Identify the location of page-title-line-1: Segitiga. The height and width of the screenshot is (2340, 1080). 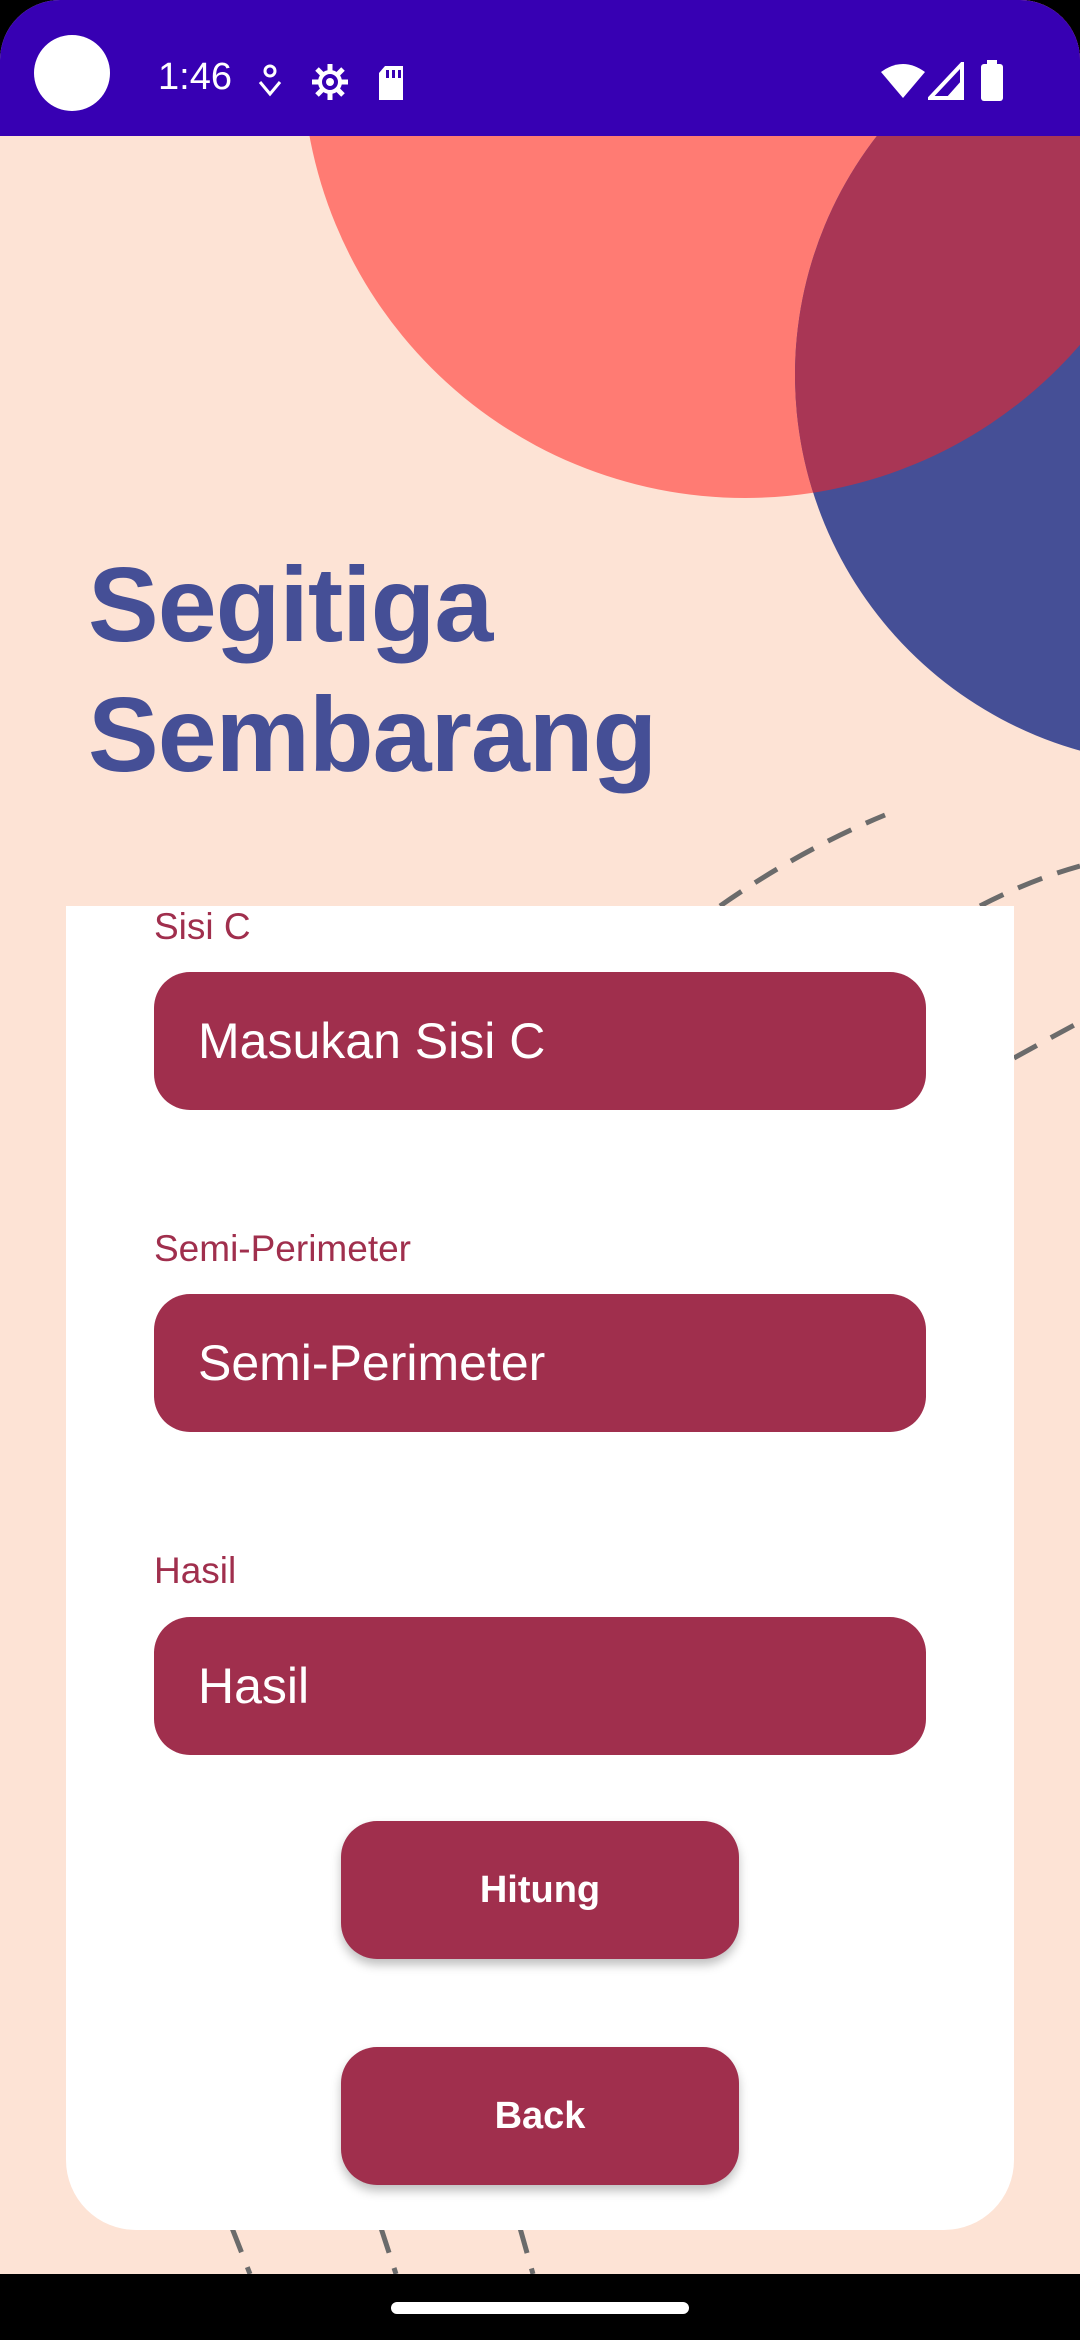
(290, 605).